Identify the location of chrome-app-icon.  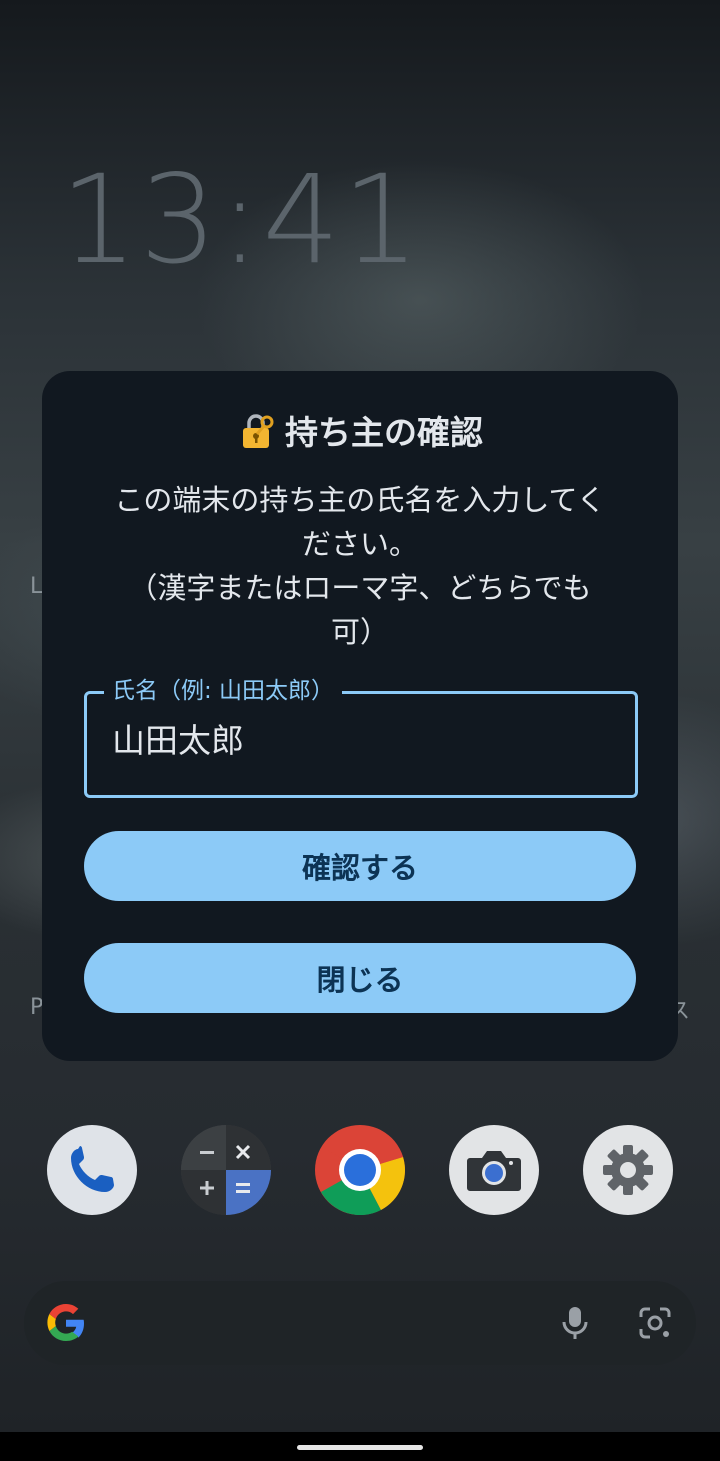
(360, 1170).